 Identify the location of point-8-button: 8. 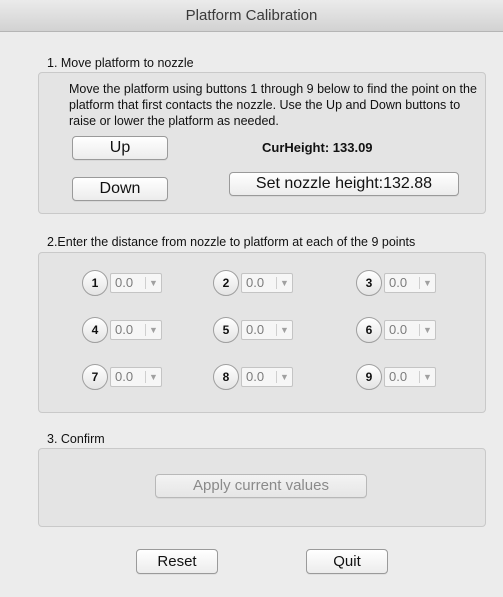
(226, 377).